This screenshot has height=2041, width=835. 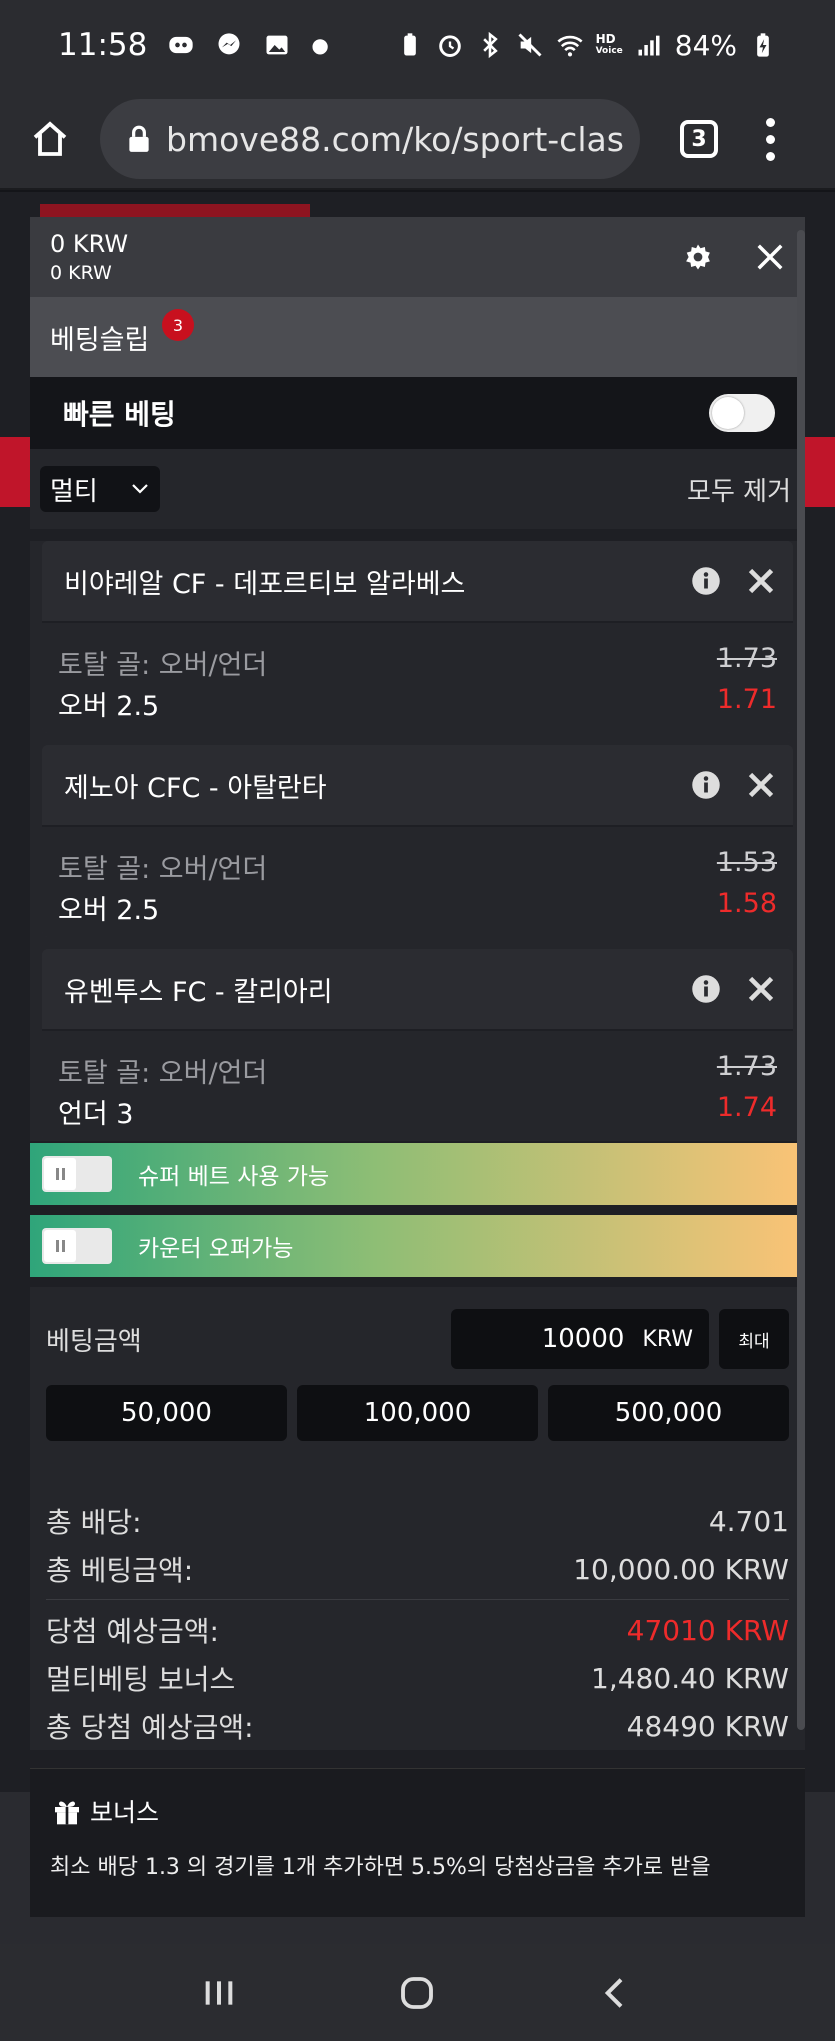 I want to click on total-stake-value: 10,000.00 KRW, so click(x=681, y=1569).